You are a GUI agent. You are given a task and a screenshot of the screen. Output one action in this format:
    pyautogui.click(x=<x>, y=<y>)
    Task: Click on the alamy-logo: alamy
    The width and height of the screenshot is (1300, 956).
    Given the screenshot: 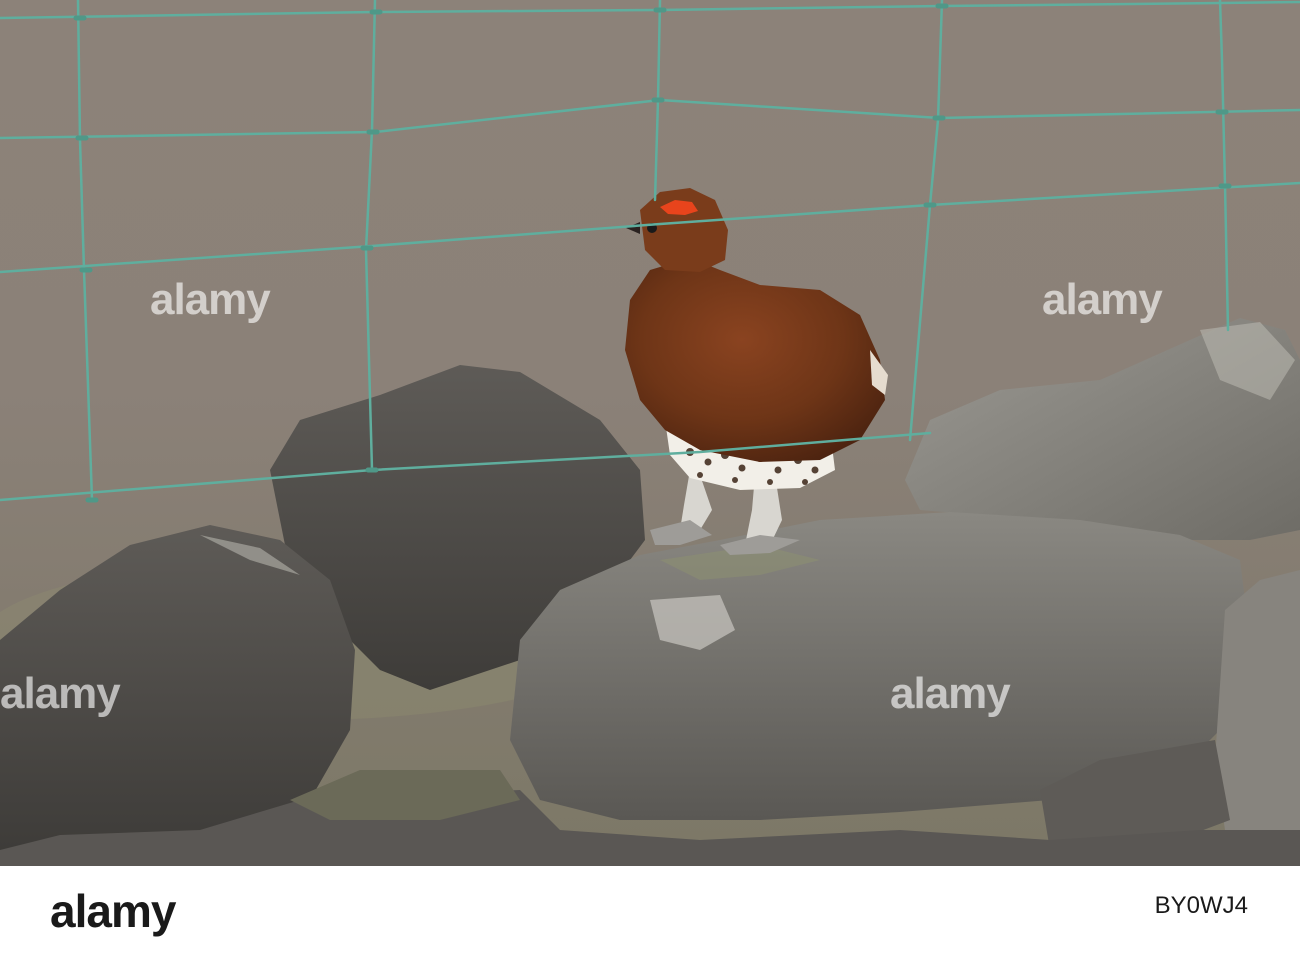 What is the action you would take?
    pyautogui.click(x=113, y=911)
    